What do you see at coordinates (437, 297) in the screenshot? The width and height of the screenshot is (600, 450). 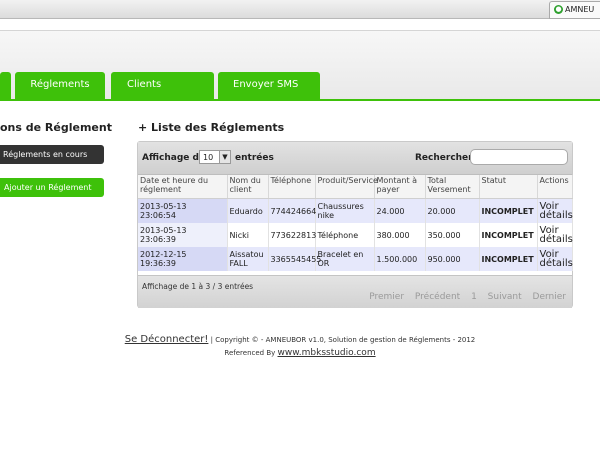 I see `pager-previous: Précédent` at bounding box center [437, 297].